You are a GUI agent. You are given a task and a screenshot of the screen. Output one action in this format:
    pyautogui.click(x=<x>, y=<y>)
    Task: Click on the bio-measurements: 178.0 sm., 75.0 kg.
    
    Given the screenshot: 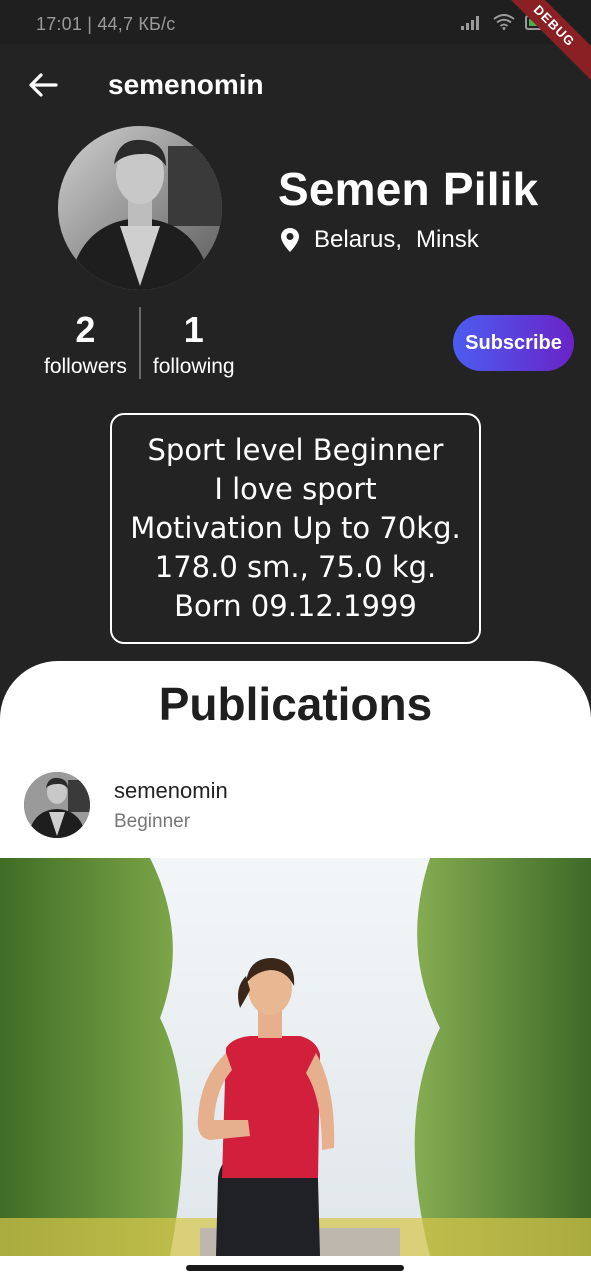 What is the action you would take?
    pyautogui.click(x=295, y=567)
    